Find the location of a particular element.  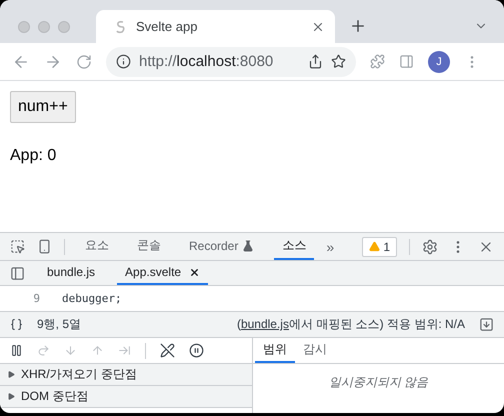

breakpoint-section: XHR/가져오기 중단점 is located at coordinates (126, 375).